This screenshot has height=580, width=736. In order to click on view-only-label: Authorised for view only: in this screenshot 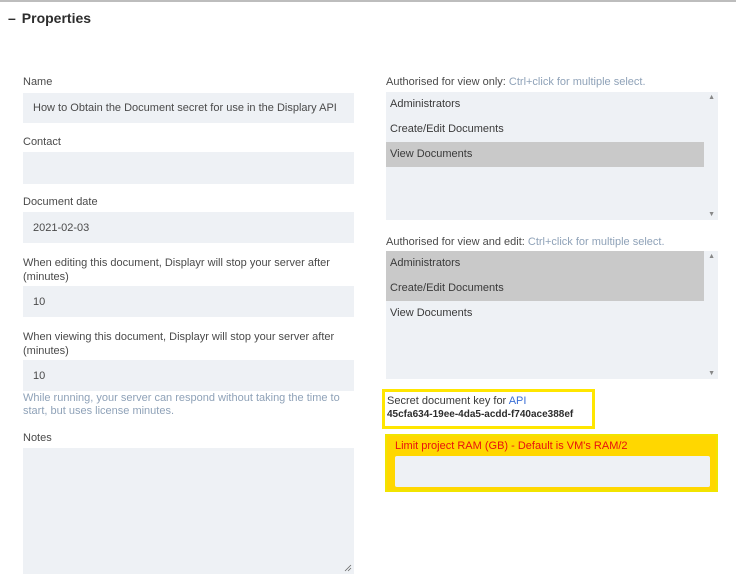, I will do `click(446, 82)`.